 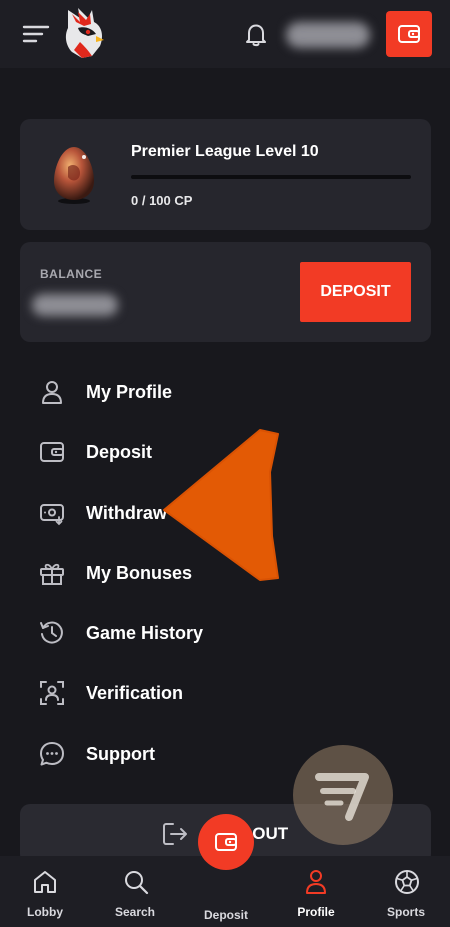 I want to click on watermark-logo, so click(x=343, y=795).